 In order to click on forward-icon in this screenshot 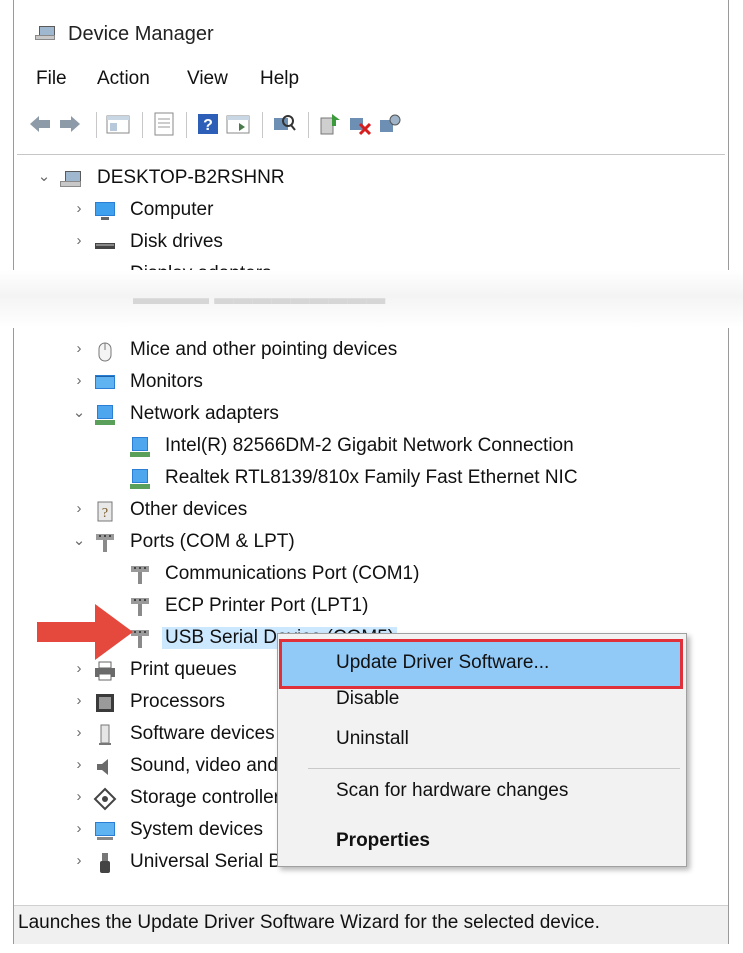, I will do `click(70, 124)`.